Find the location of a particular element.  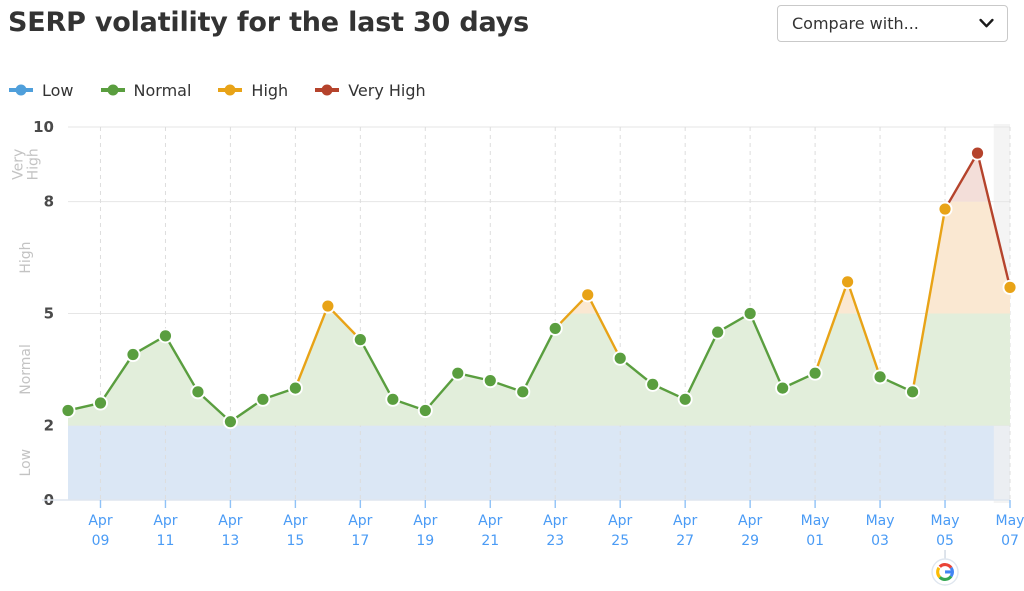

x-axis-tick-label-day: 07 is located at coordinates (1010, 541).